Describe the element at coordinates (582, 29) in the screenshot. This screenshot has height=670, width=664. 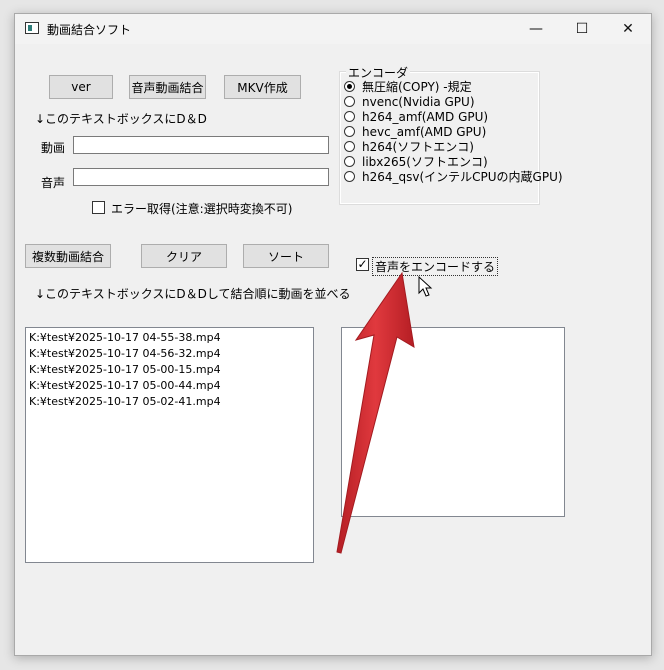
I see `maximize-button: ☐` at that location.